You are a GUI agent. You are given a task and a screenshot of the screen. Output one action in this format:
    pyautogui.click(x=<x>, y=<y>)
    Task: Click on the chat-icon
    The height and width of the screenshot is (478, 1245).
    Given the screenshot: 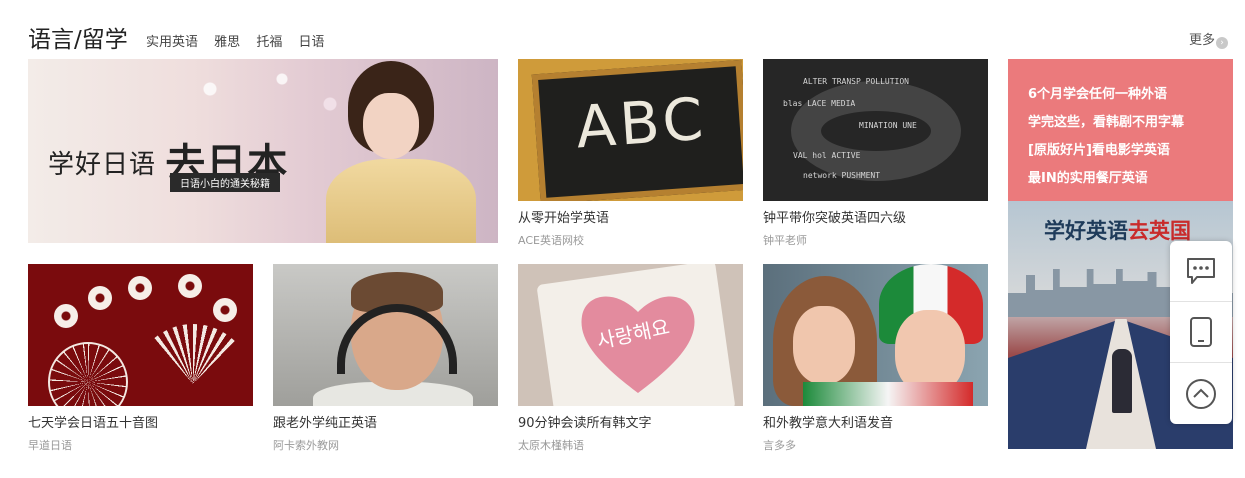 What is the action you would take?
    pyautogui.click(x=1201, y=271)
    